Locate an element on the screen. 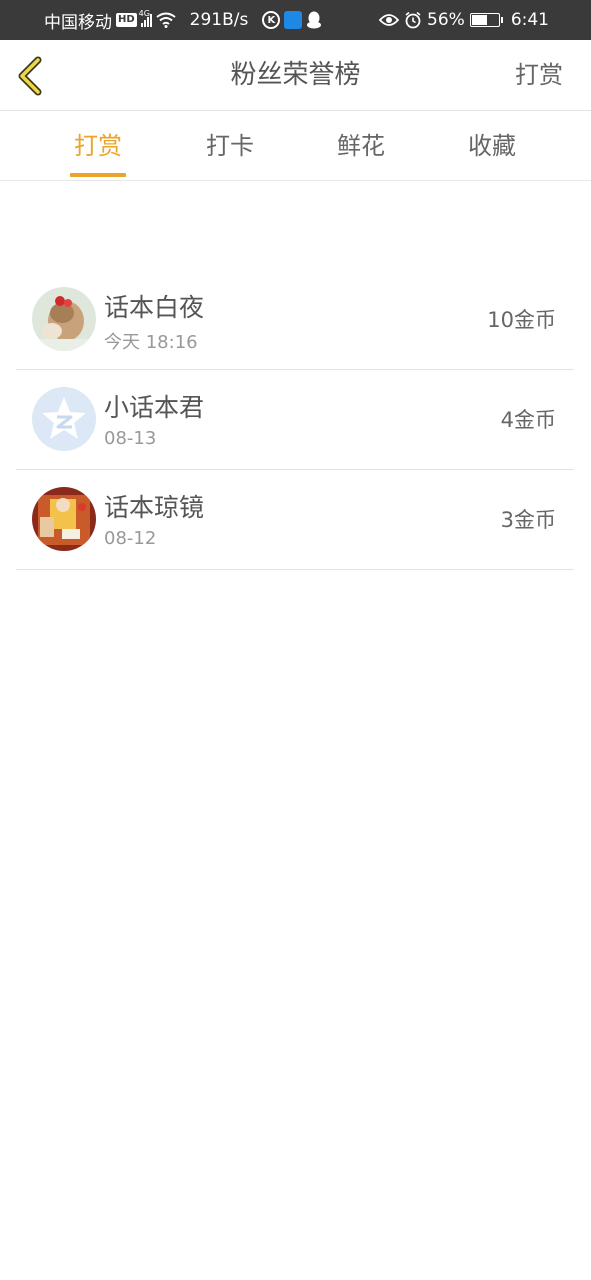 The height and width of the screenshot is (1280, 591). list-item: 话本白夜 今天 18:16 10金币 is located at coordinates (295, 320).